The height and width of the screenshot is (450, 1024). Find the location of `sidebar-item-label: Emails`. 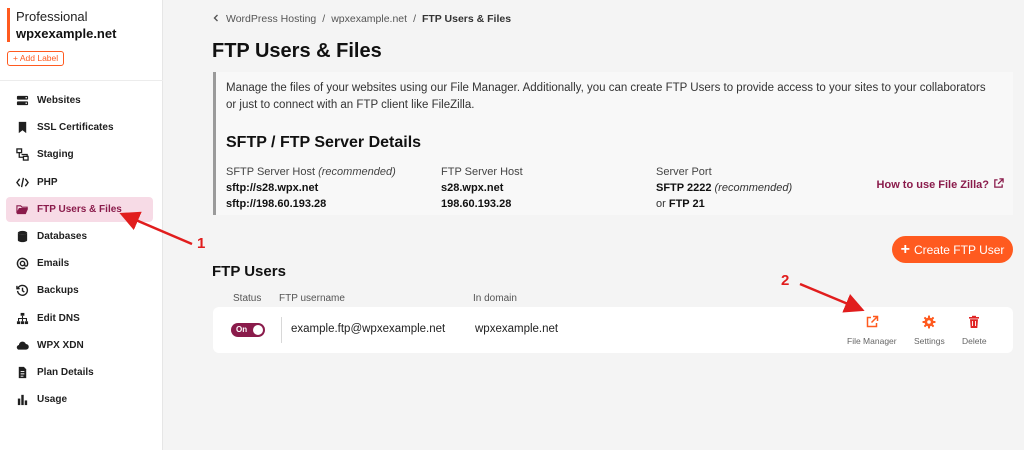

sidebar-item-label: Emails is located at coordinates (53, 264).